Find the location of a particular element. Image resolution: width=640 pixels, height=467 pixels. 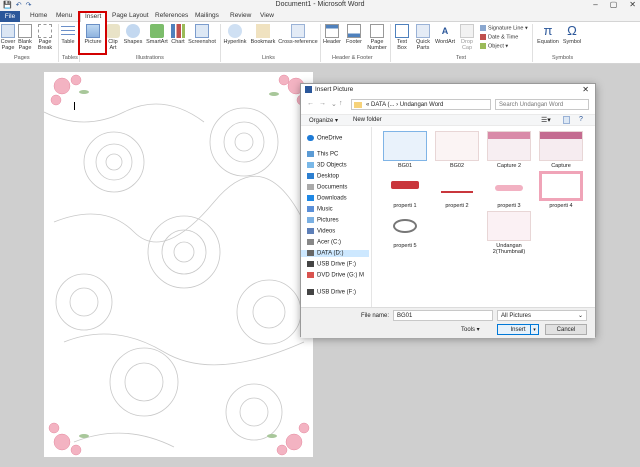

nav-item-onedrive: OneDrive is located at coordinates (324, 138).